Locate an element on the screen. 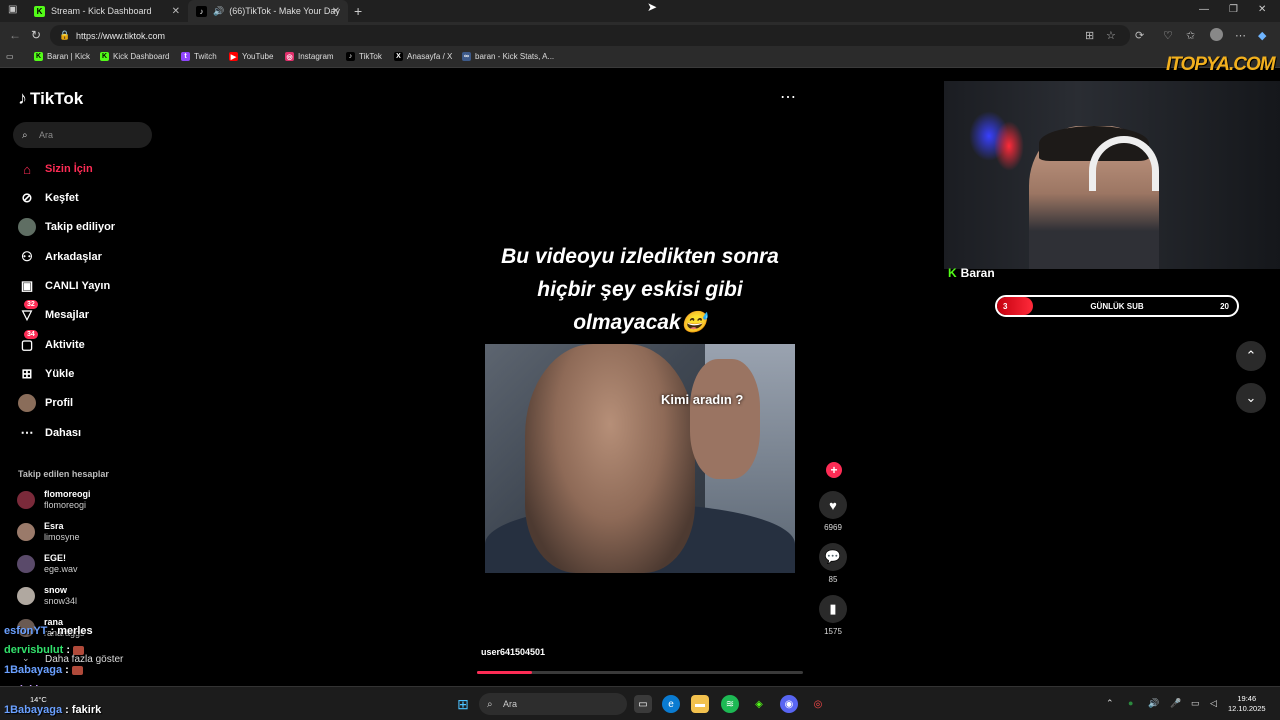 This screenshot has width=1280, height=720. menu-friends: ⚇ Arkadaşlar is located at coordinates (60, 257).